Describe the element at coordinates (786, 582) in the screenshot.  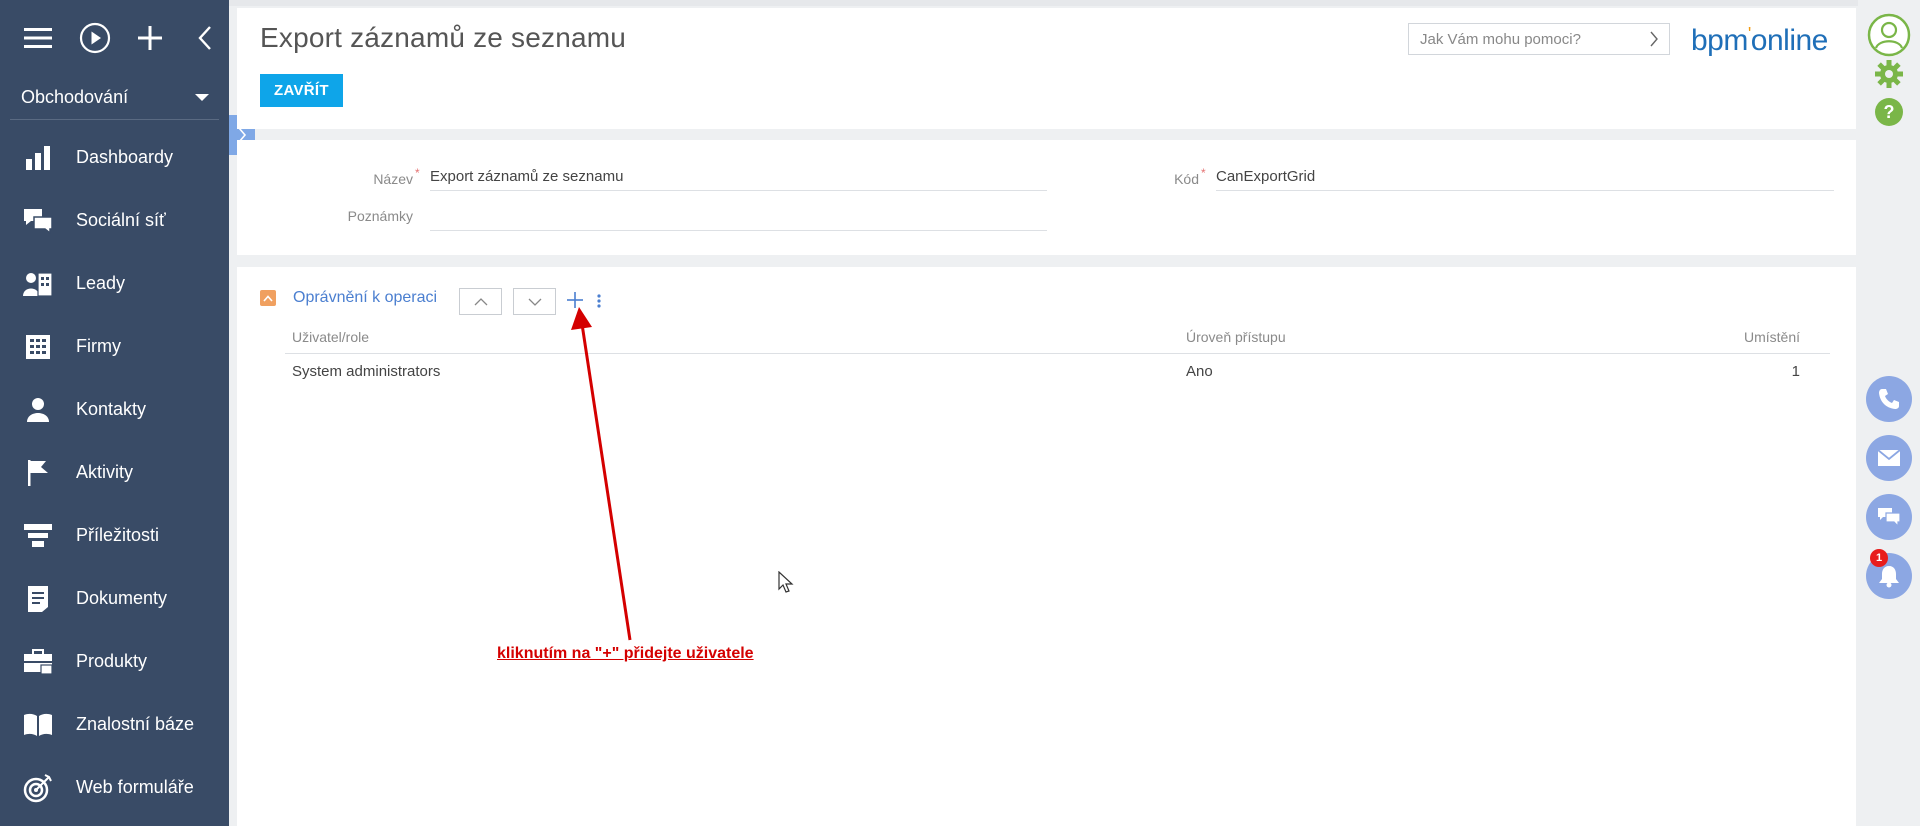
I see `mouse-cursor-icon` at that location.